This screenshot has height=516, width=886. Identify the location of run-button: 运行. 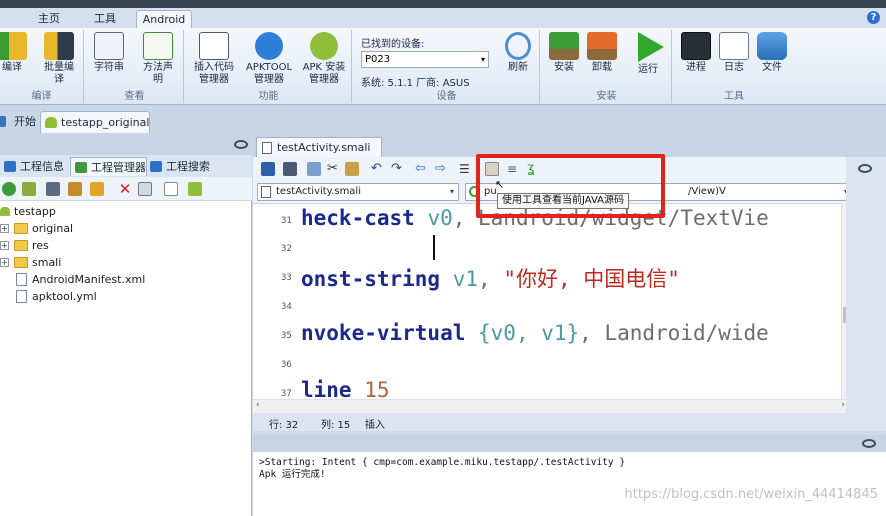
(648, 54).